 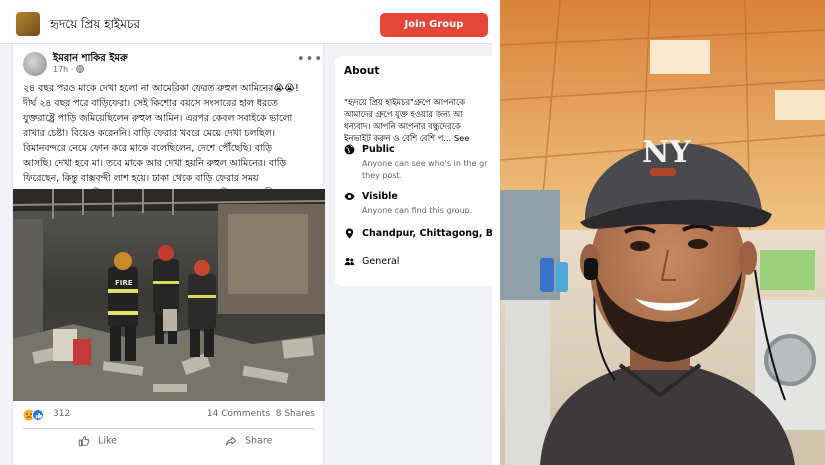 I want to click on cap-logo: NY, so click(x=666, y=152).